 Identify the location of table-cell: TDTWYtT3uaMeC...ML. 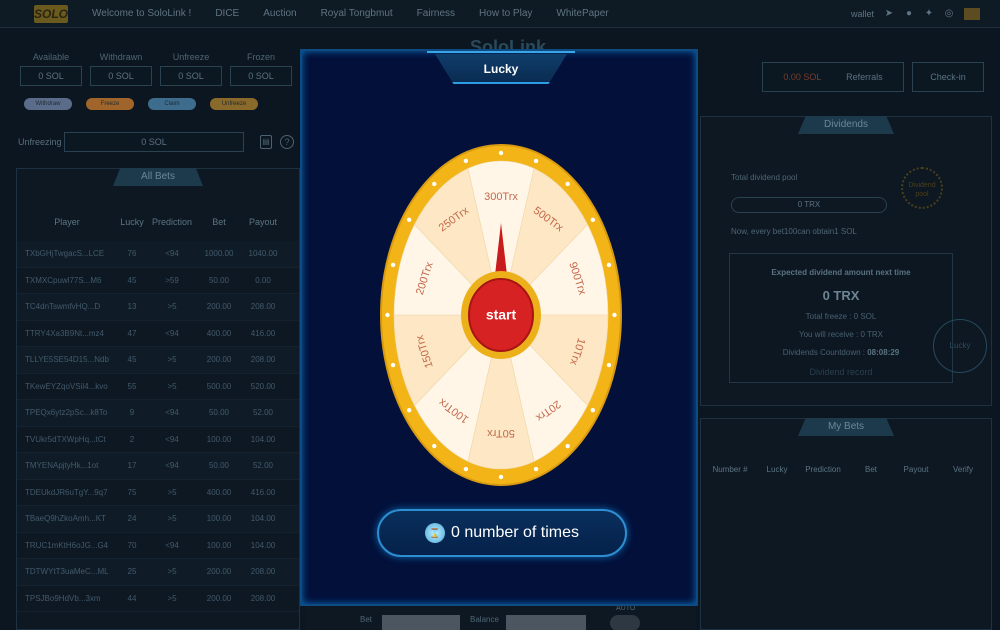
(67, 572).